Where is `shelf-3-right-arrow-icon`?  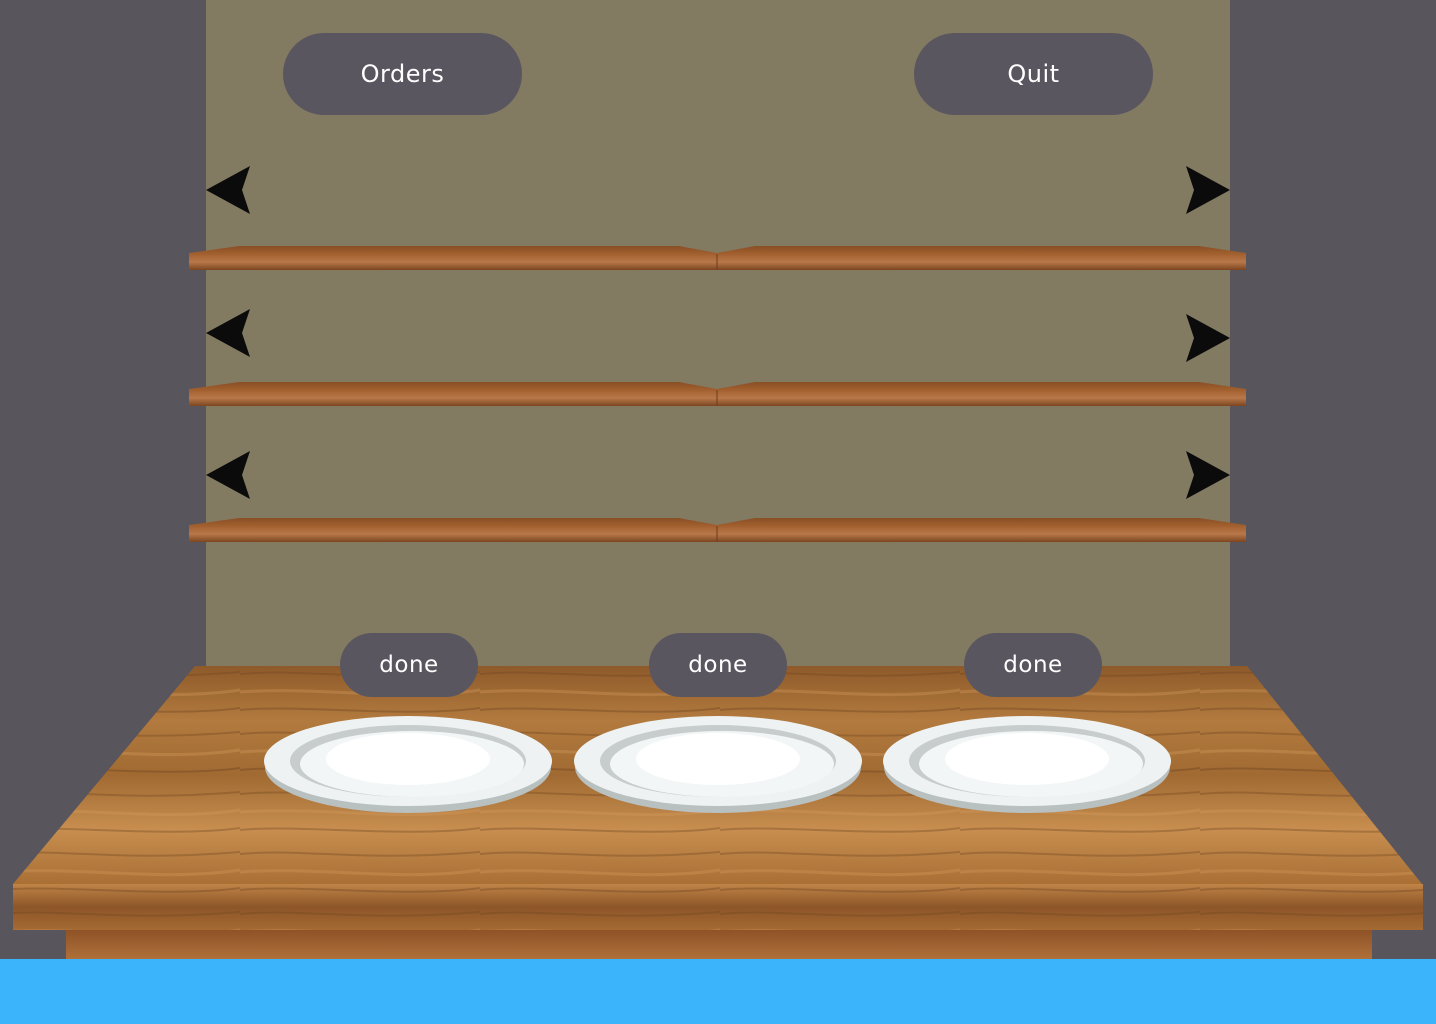 shelf-3-right-arrow-icon is located at coordinates (1208, 475).